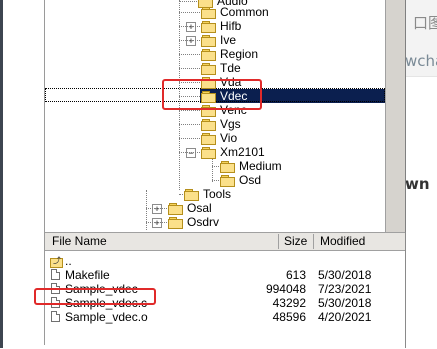 The width and height of the screenshot is (437, 349). Describe the element at coordinates (417, 184) in the screenshot. I see `background-window-text: wn` at that location.